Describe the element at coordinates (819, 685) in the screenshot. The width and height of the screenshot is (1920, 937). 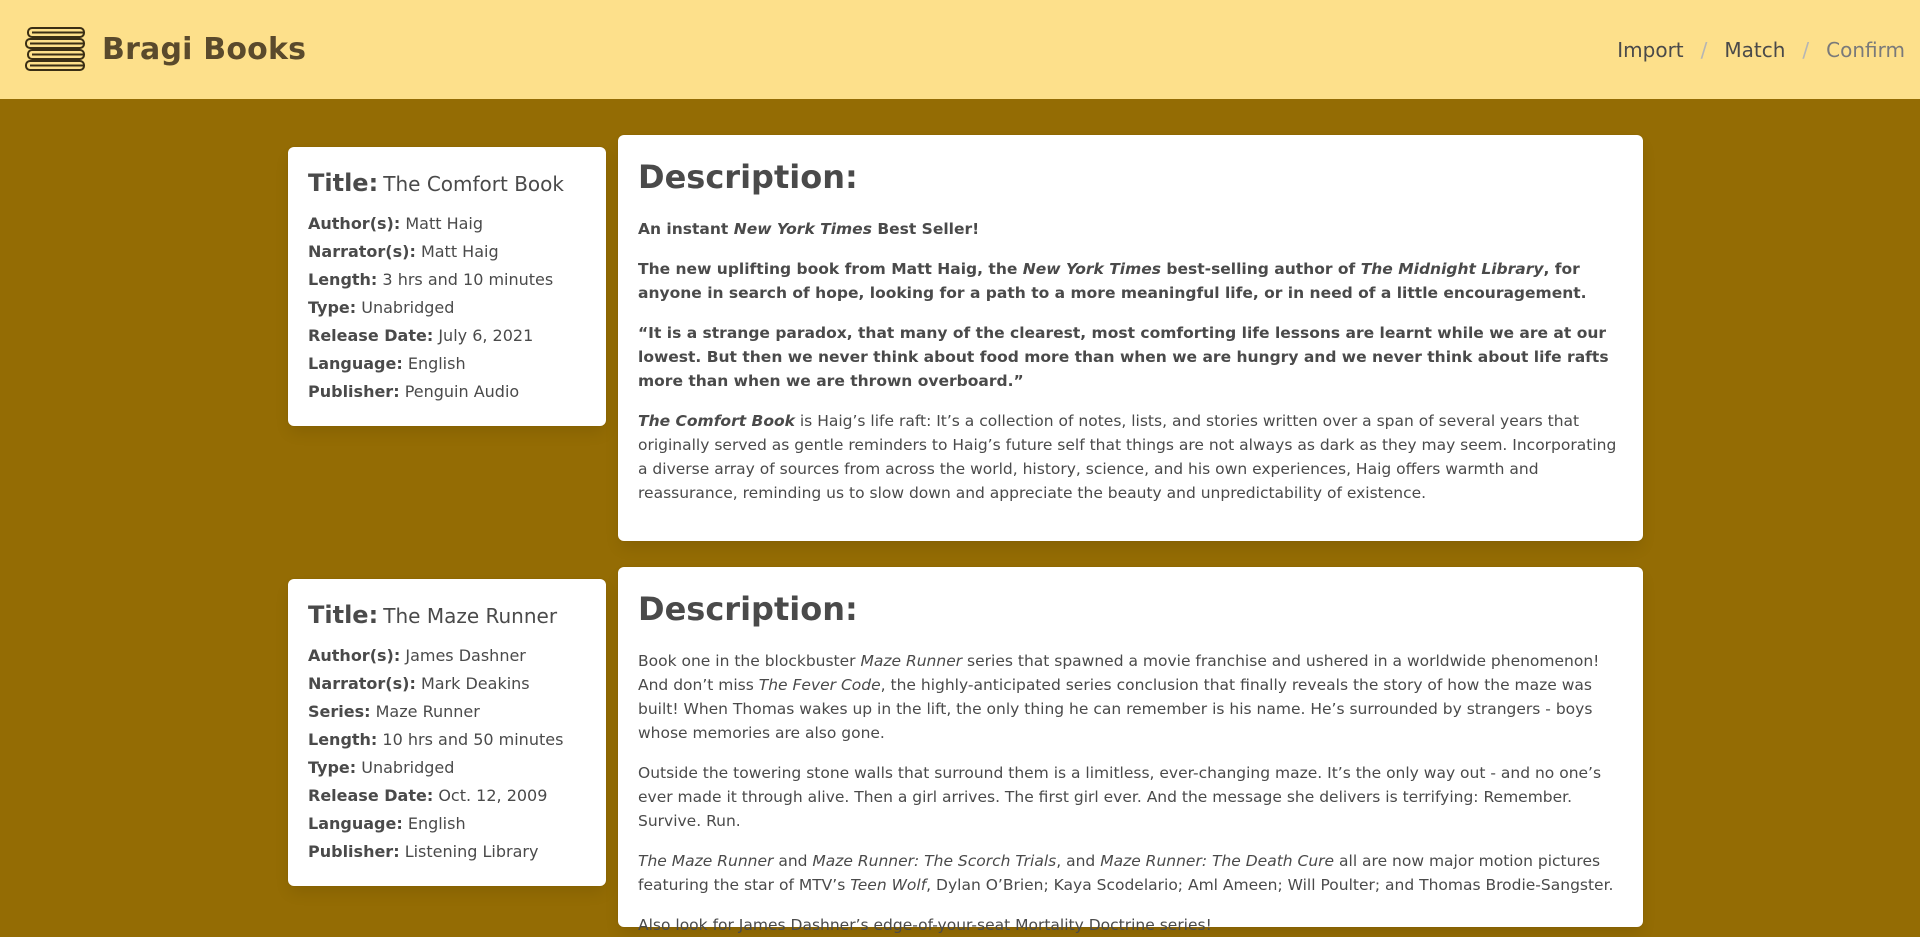
I see `description-text: The Fever Code` at that location.